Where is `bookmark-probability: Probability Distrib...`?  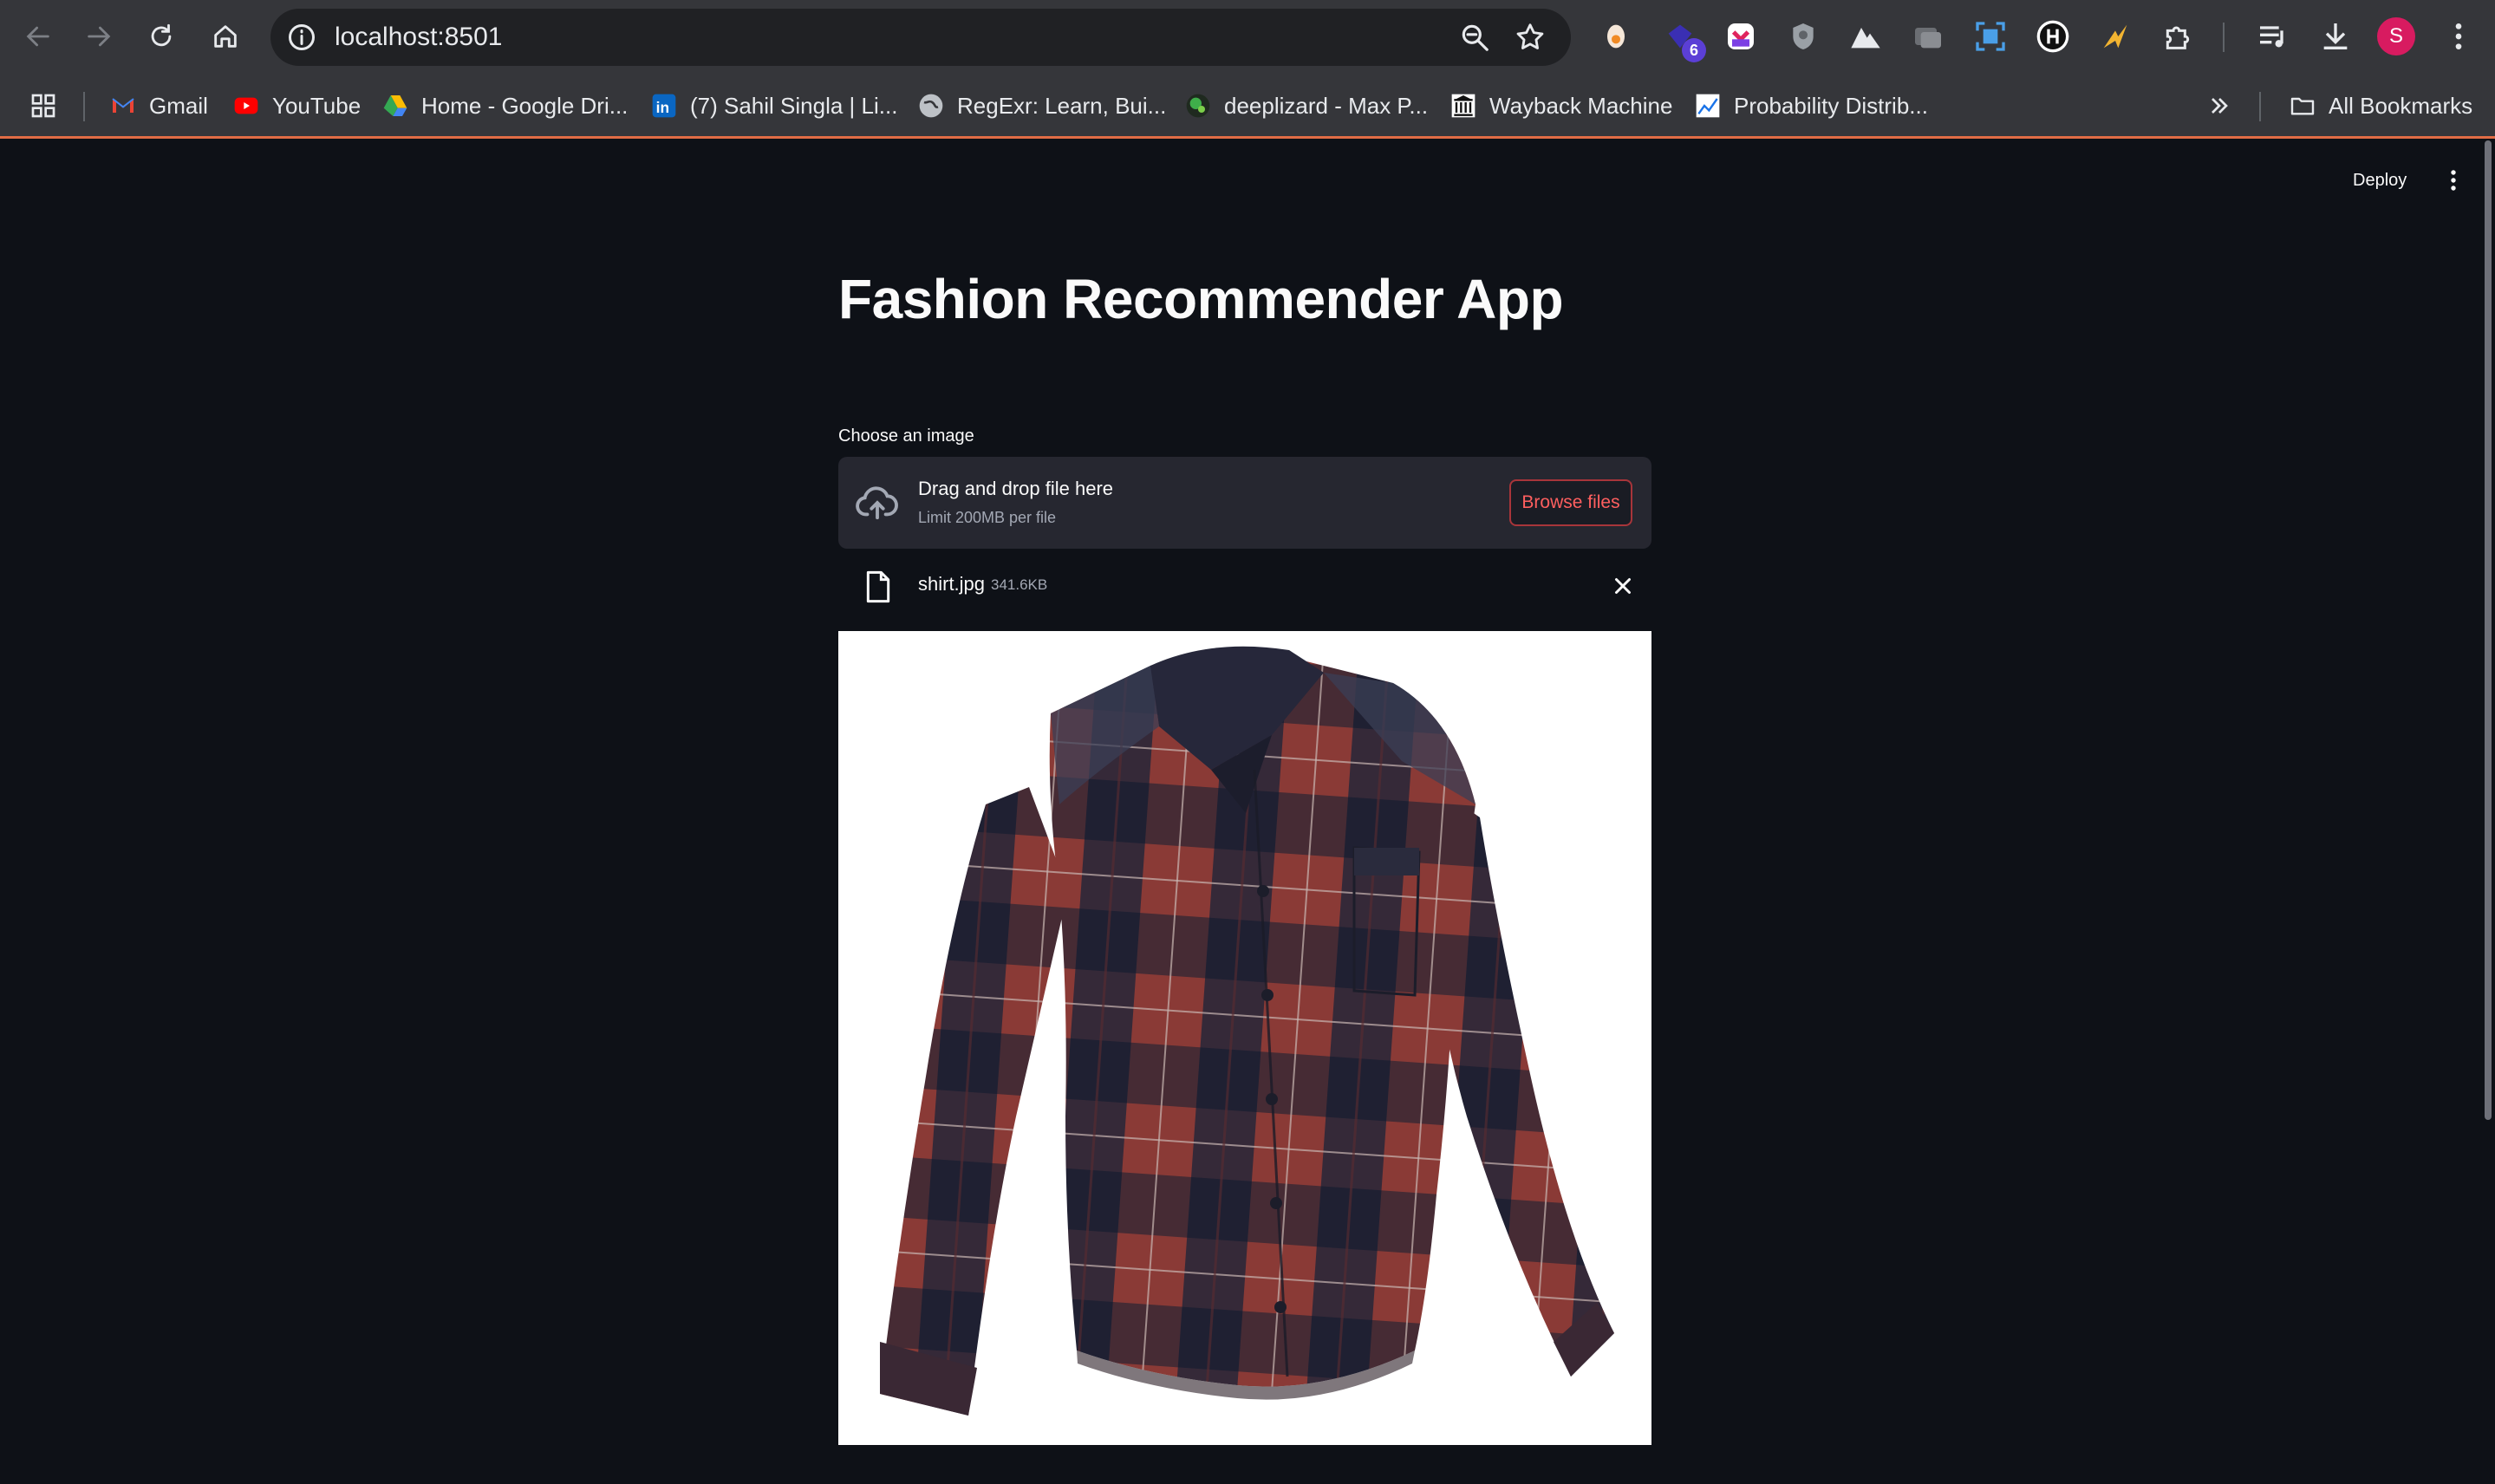
bookmark-probability: Probability Distrib... is located at coordinates (1811, 106).